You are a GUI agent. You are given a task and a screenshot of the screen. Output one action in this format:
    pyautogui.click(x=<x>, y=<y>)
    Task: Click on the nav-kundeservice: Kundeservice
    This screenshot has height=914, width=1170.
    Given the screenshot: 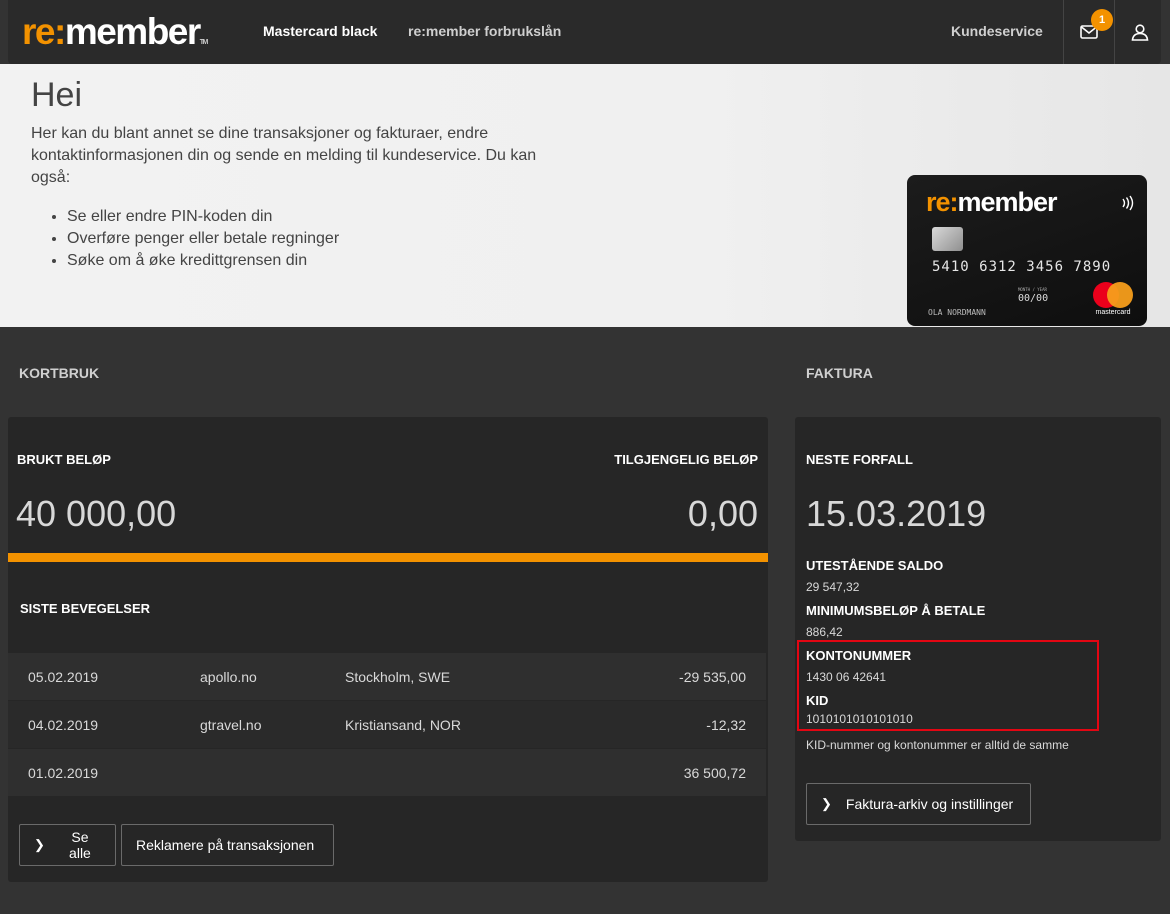 What is the action you would take?
    pyautogui.click(x=997, y=31)
    